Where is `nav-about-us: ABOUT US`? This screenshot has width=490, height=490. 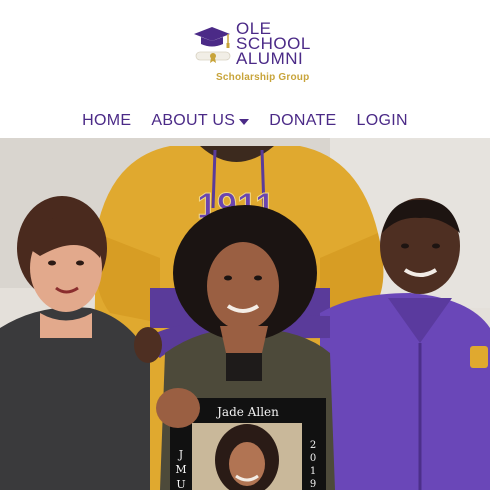 nav-about-us: ABOUT US is located at coordinates (200, 121).